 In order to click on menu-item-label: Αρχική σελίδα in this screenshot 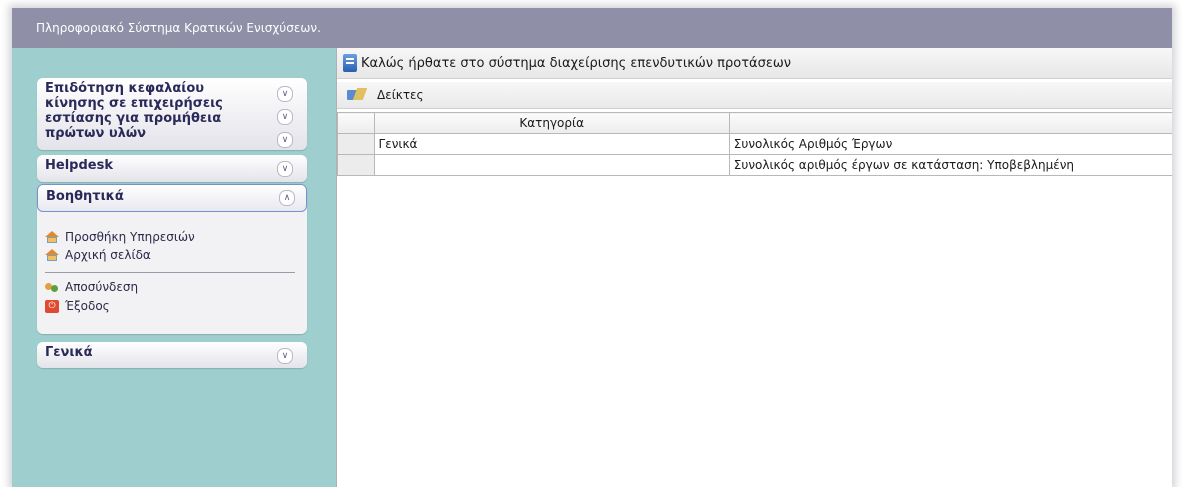, I will do `click(108, 255)`.